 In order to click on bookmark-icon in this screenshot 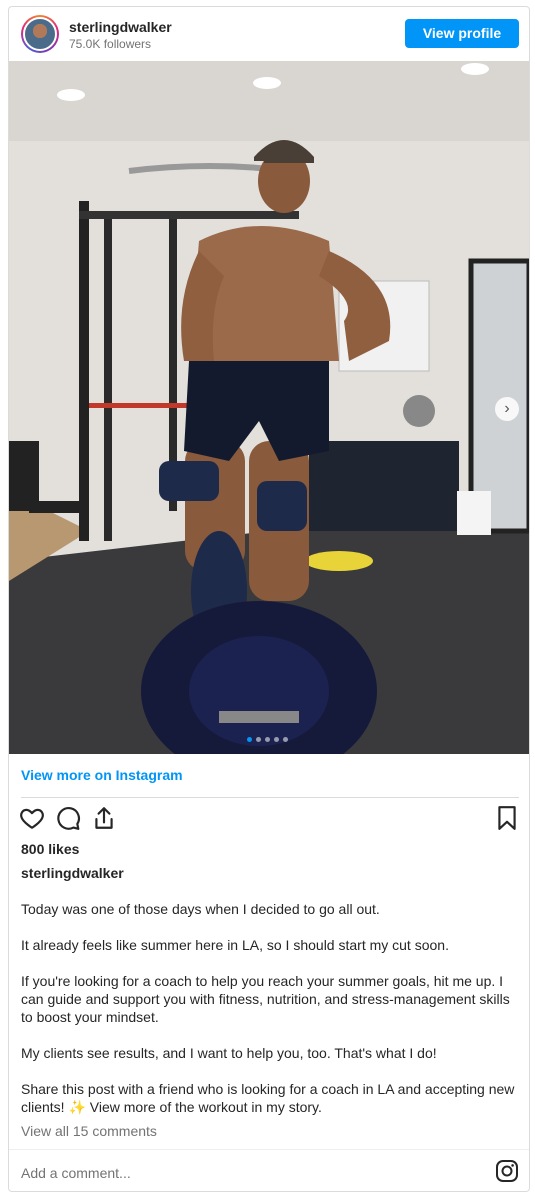, I will do `click(507, 818)`.